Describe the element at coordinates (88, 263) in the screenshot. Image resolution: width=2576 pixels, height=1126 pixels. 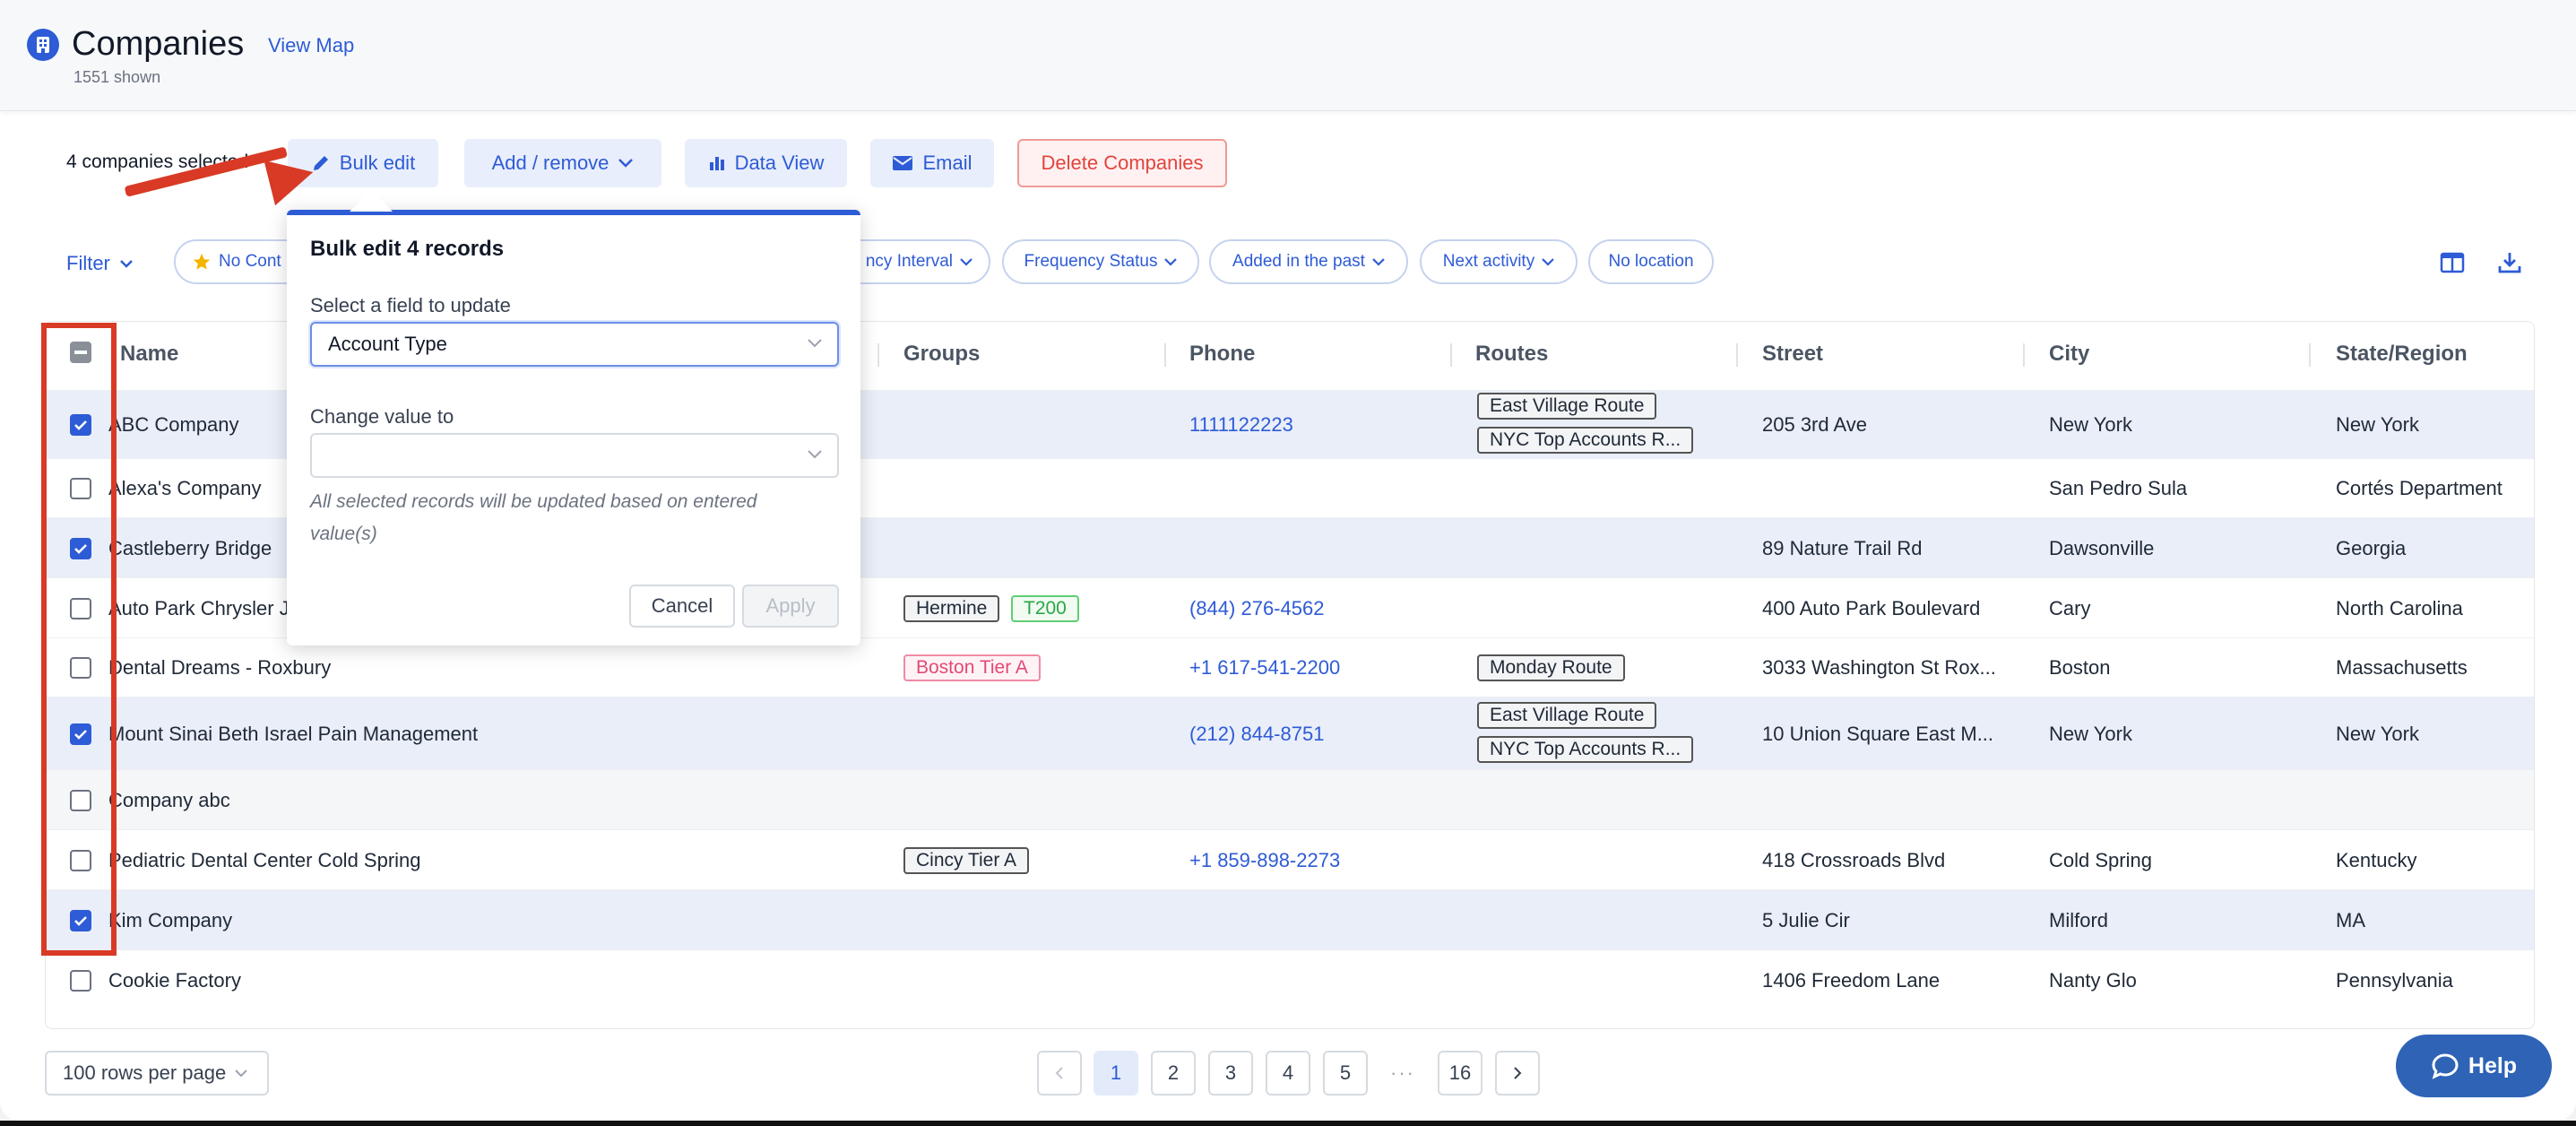
I see `filter-label: Filter` at that location.